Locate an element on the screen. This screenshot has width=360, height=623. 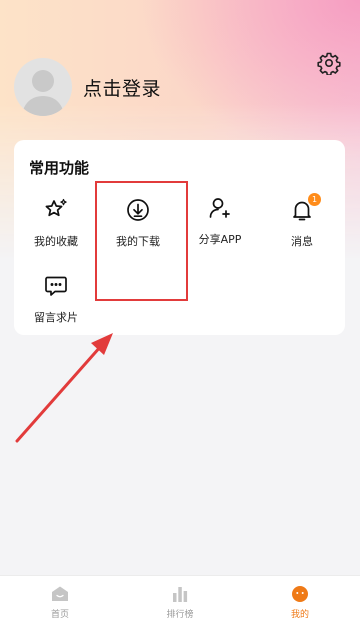
tab-mine: 我的 is located at coordinates (300, 599).